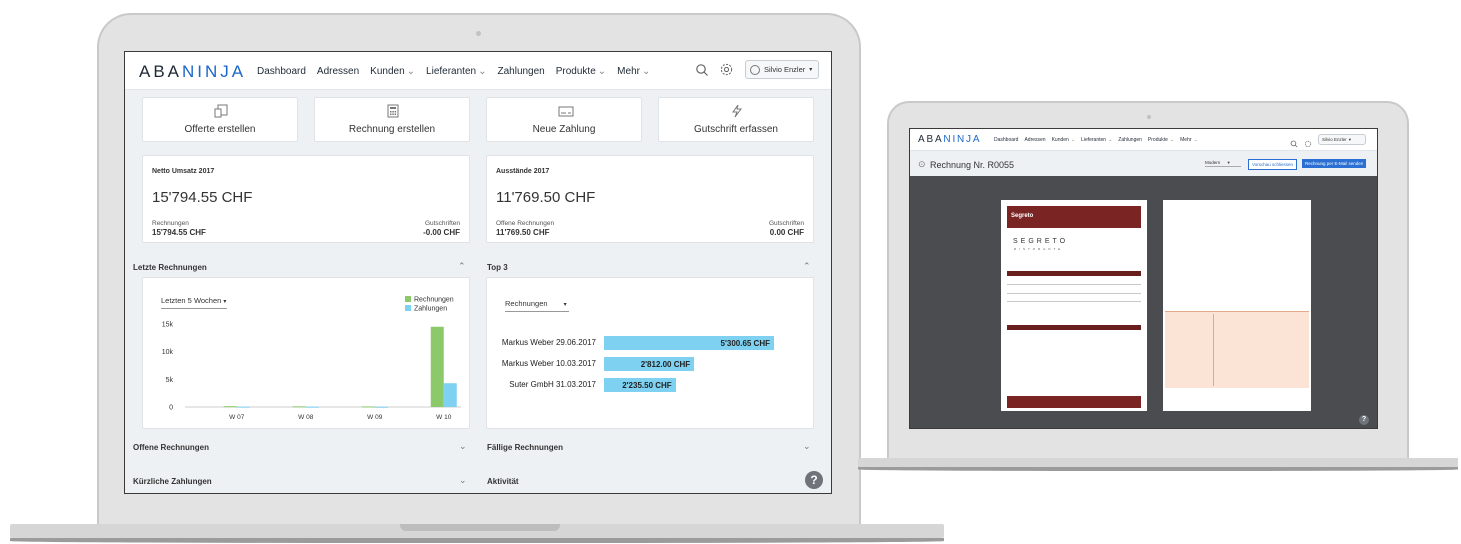 Image resolution: width=1461 pixels, height=544 pixels. I want to click on bar-zahlungen-w07, so click(243, 407).